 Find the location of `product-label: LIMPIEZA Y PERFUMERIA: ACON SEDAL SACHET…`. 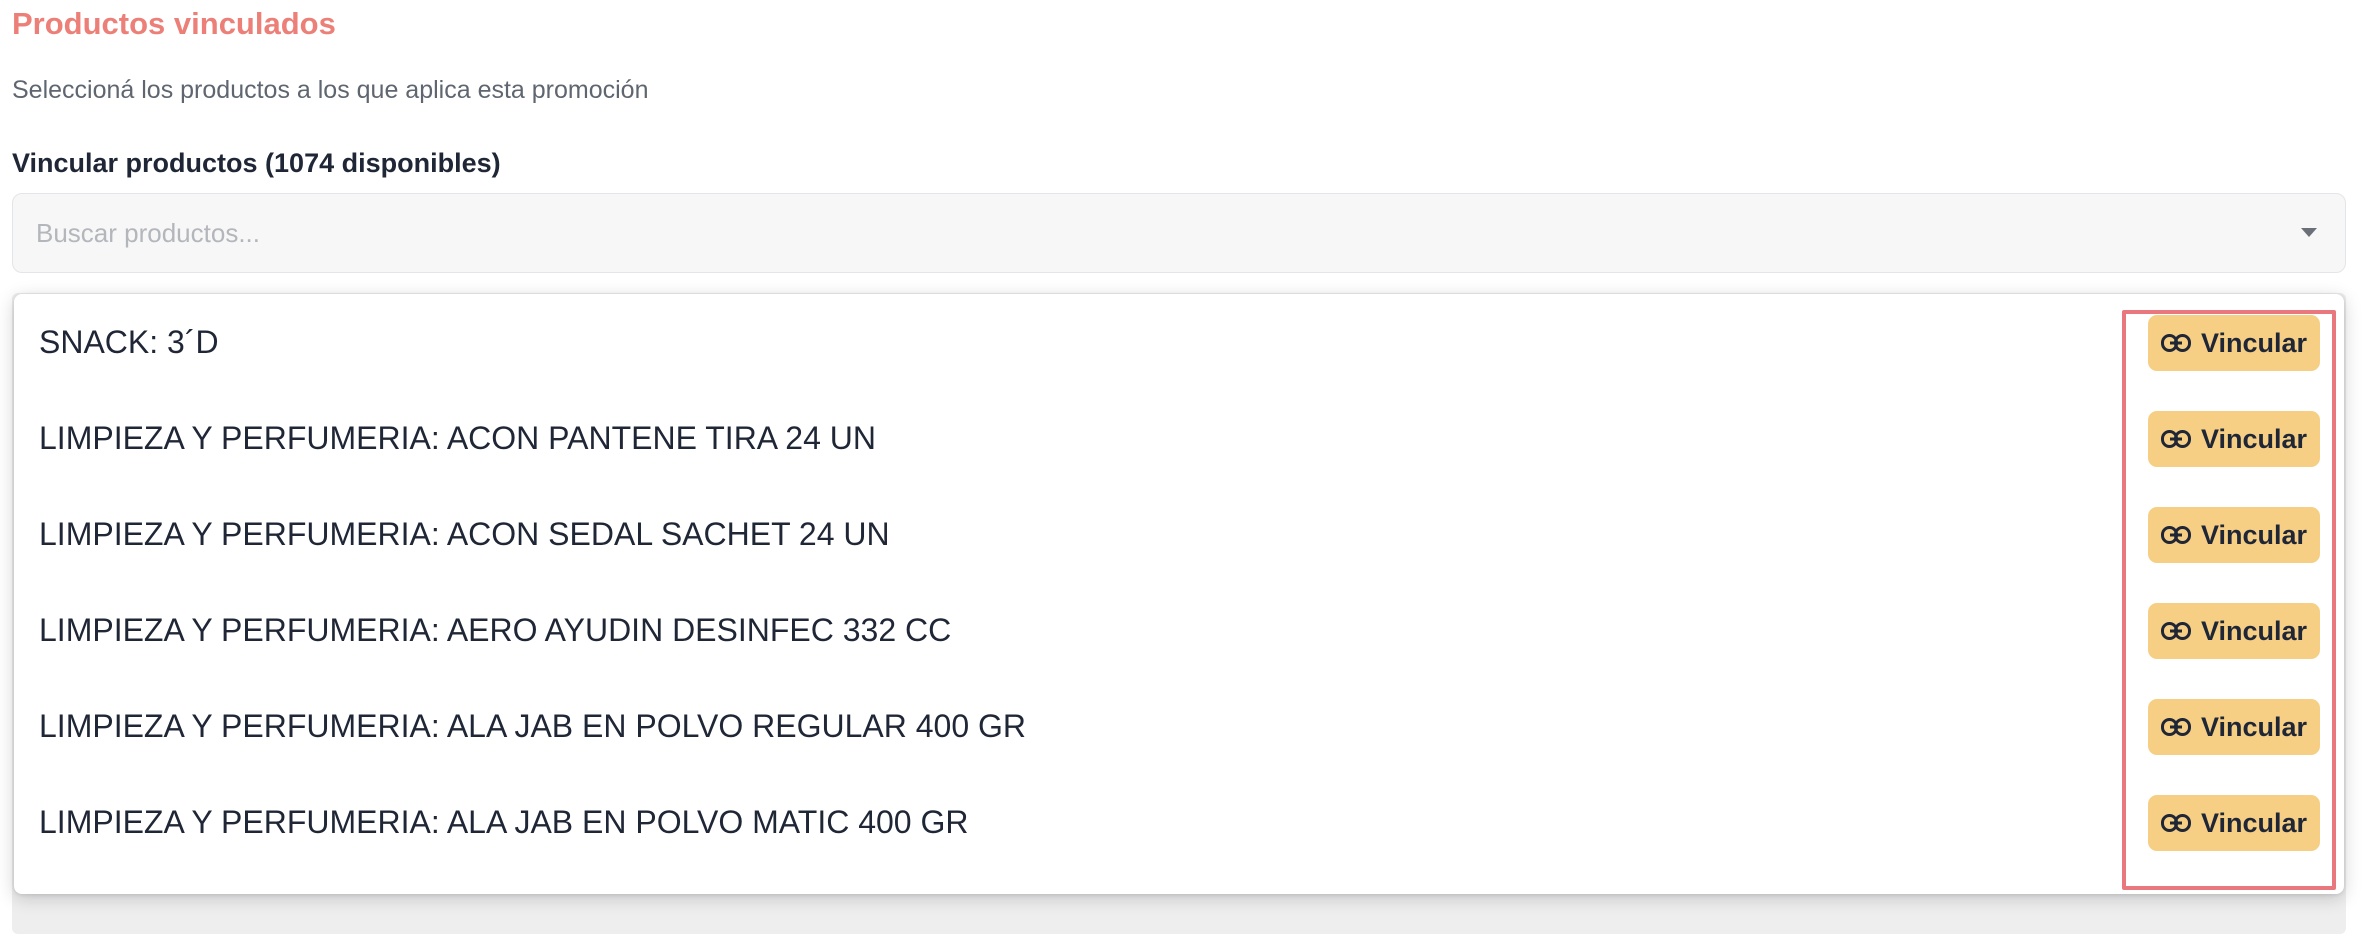

product-label: LIMPIEZA Y PERFUMERIA: ACON SEDAL SACHET… is located at coordinates (464, 534).